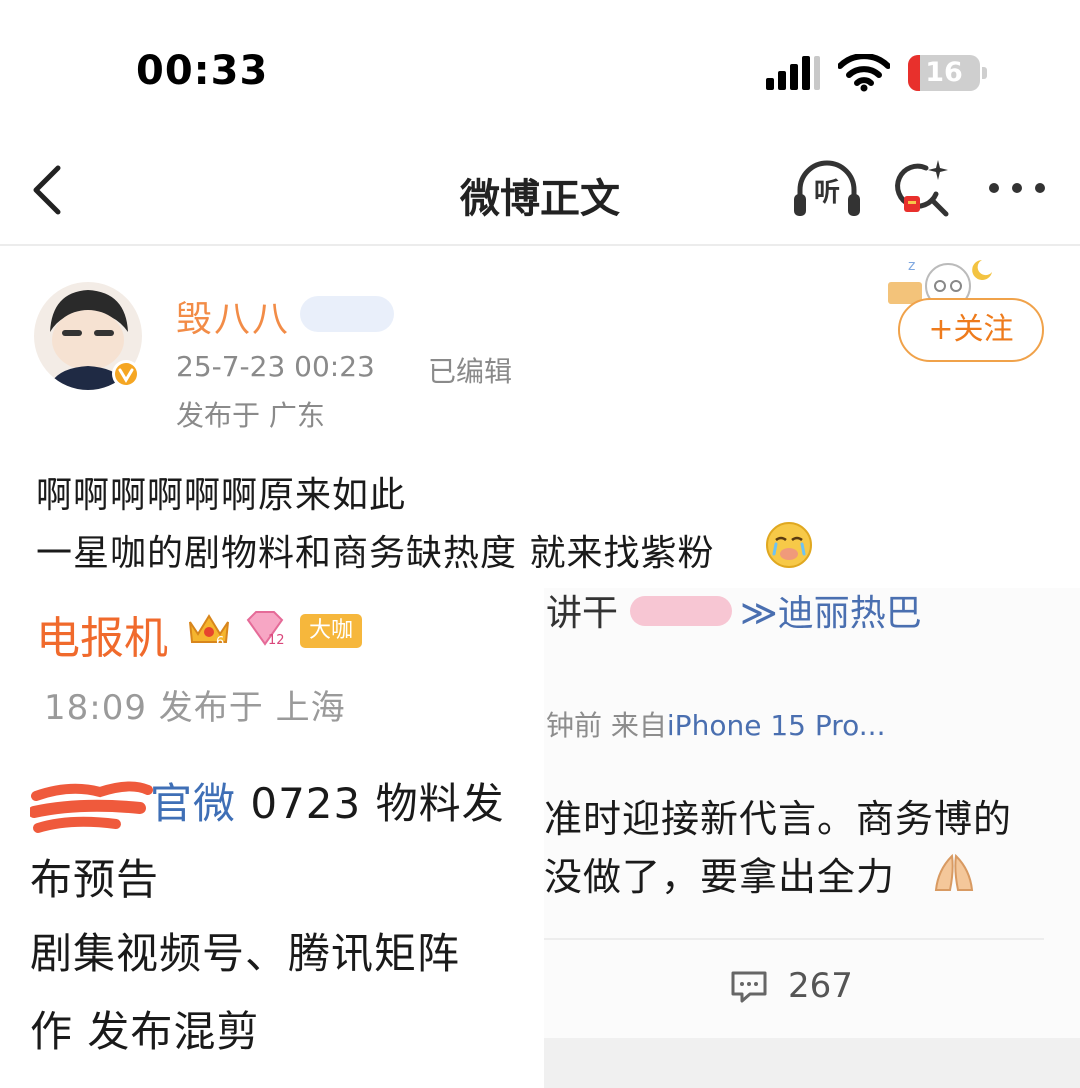 Image resolution: width=1080 pixels, height=1088 pixels. Describe the element at coordinates (681, 611) in the screenshot. I see `fan-badge` at that location.